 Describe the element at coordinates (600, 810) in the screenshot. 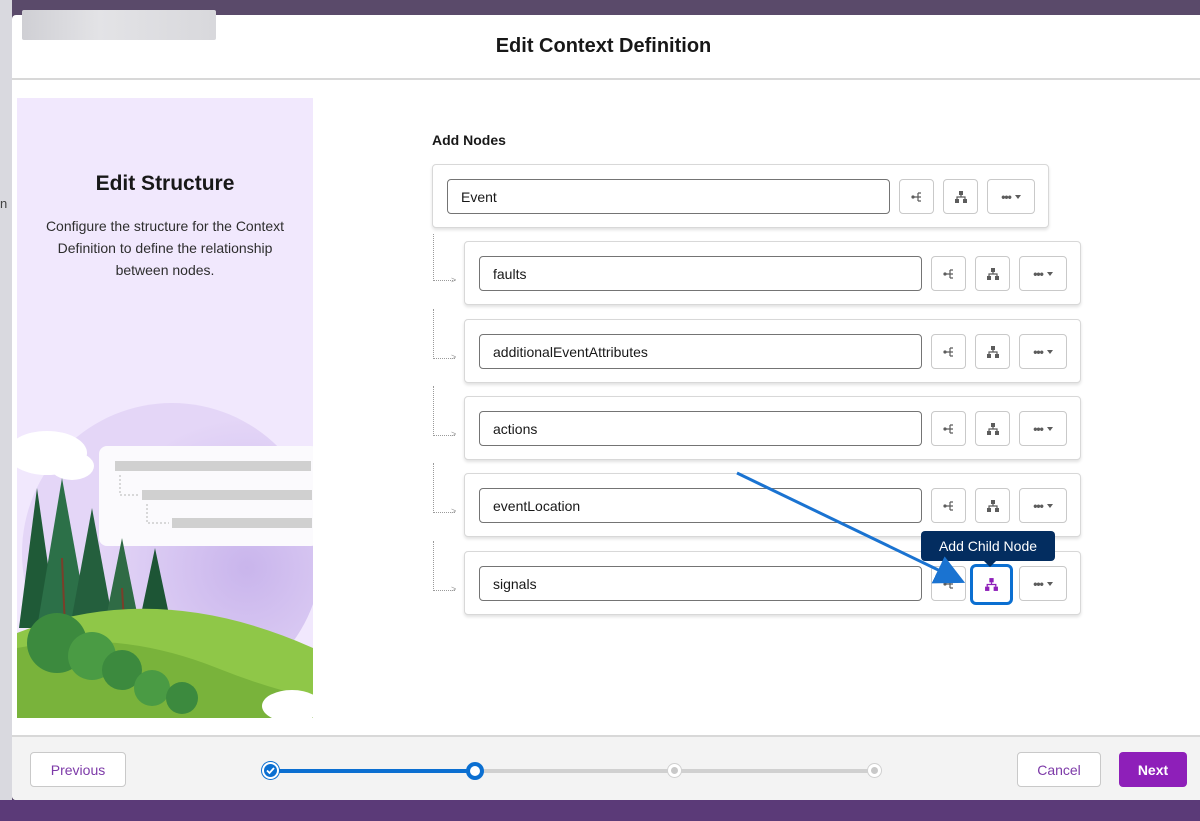

I see `background-app-bottom` at that location.